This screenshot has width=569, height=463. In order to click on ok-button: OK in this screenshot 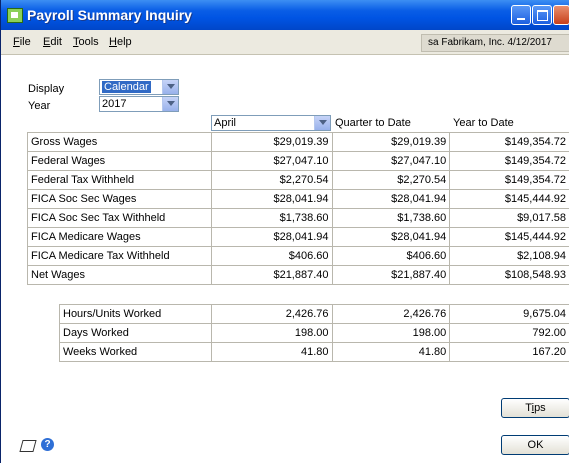, I will do `click(535, 445)`.